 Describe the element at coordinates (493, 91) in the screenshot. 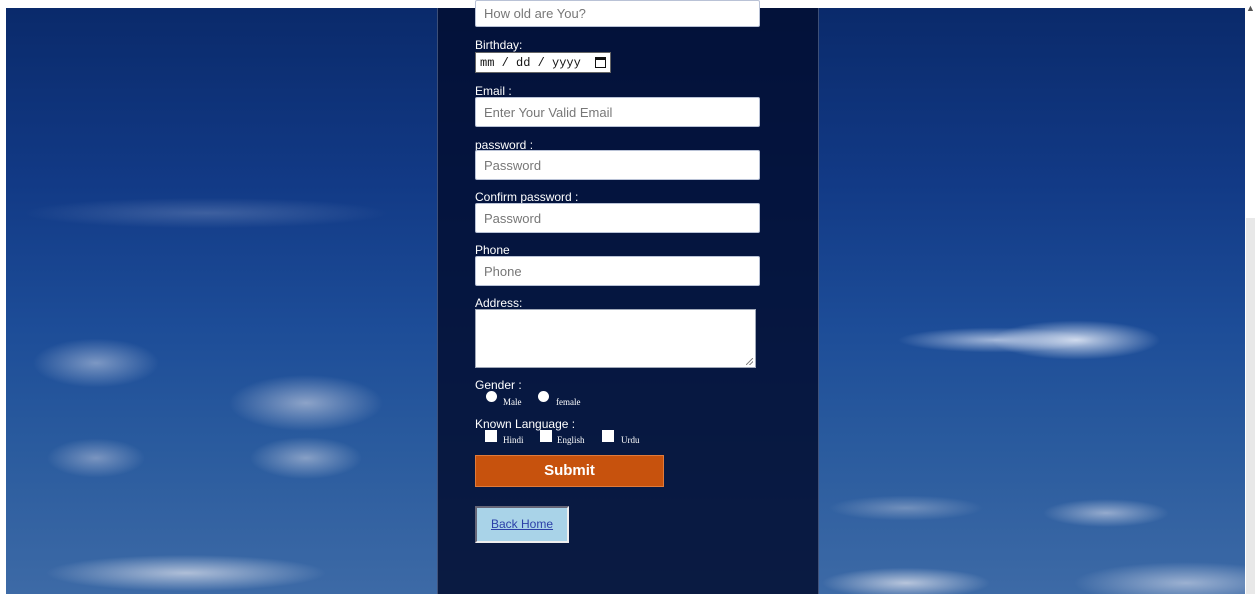

I see `email-label: Email :` at that location.